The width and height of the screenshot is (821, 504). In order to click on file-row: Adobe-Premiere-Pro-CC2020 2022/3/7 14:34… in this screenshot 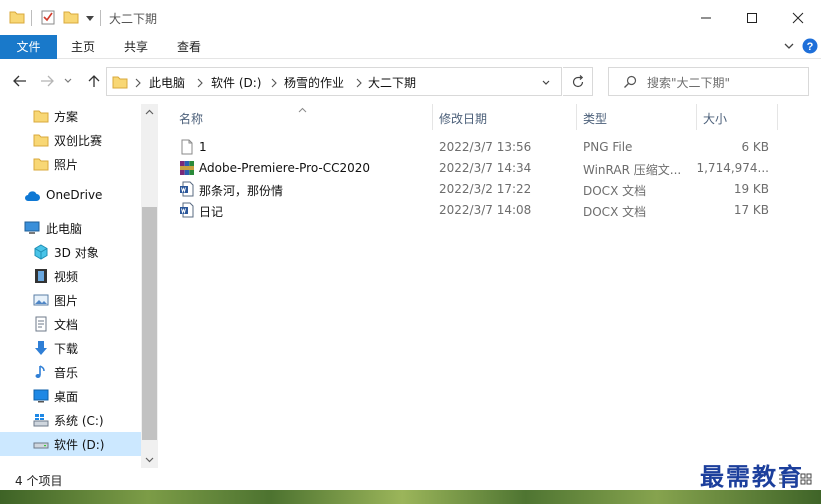, I will do `click(477, 168)`.